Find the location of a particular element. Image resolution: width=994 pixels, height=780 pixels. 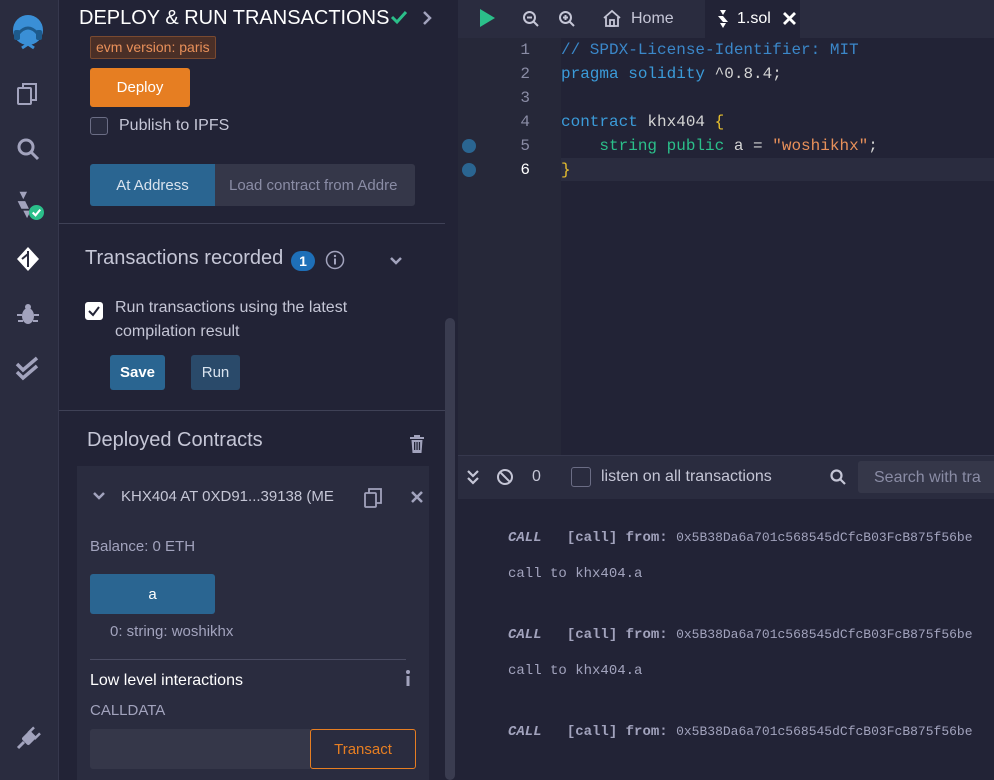

calldata-label: CALLDATA is located at coordinates (128, 710).